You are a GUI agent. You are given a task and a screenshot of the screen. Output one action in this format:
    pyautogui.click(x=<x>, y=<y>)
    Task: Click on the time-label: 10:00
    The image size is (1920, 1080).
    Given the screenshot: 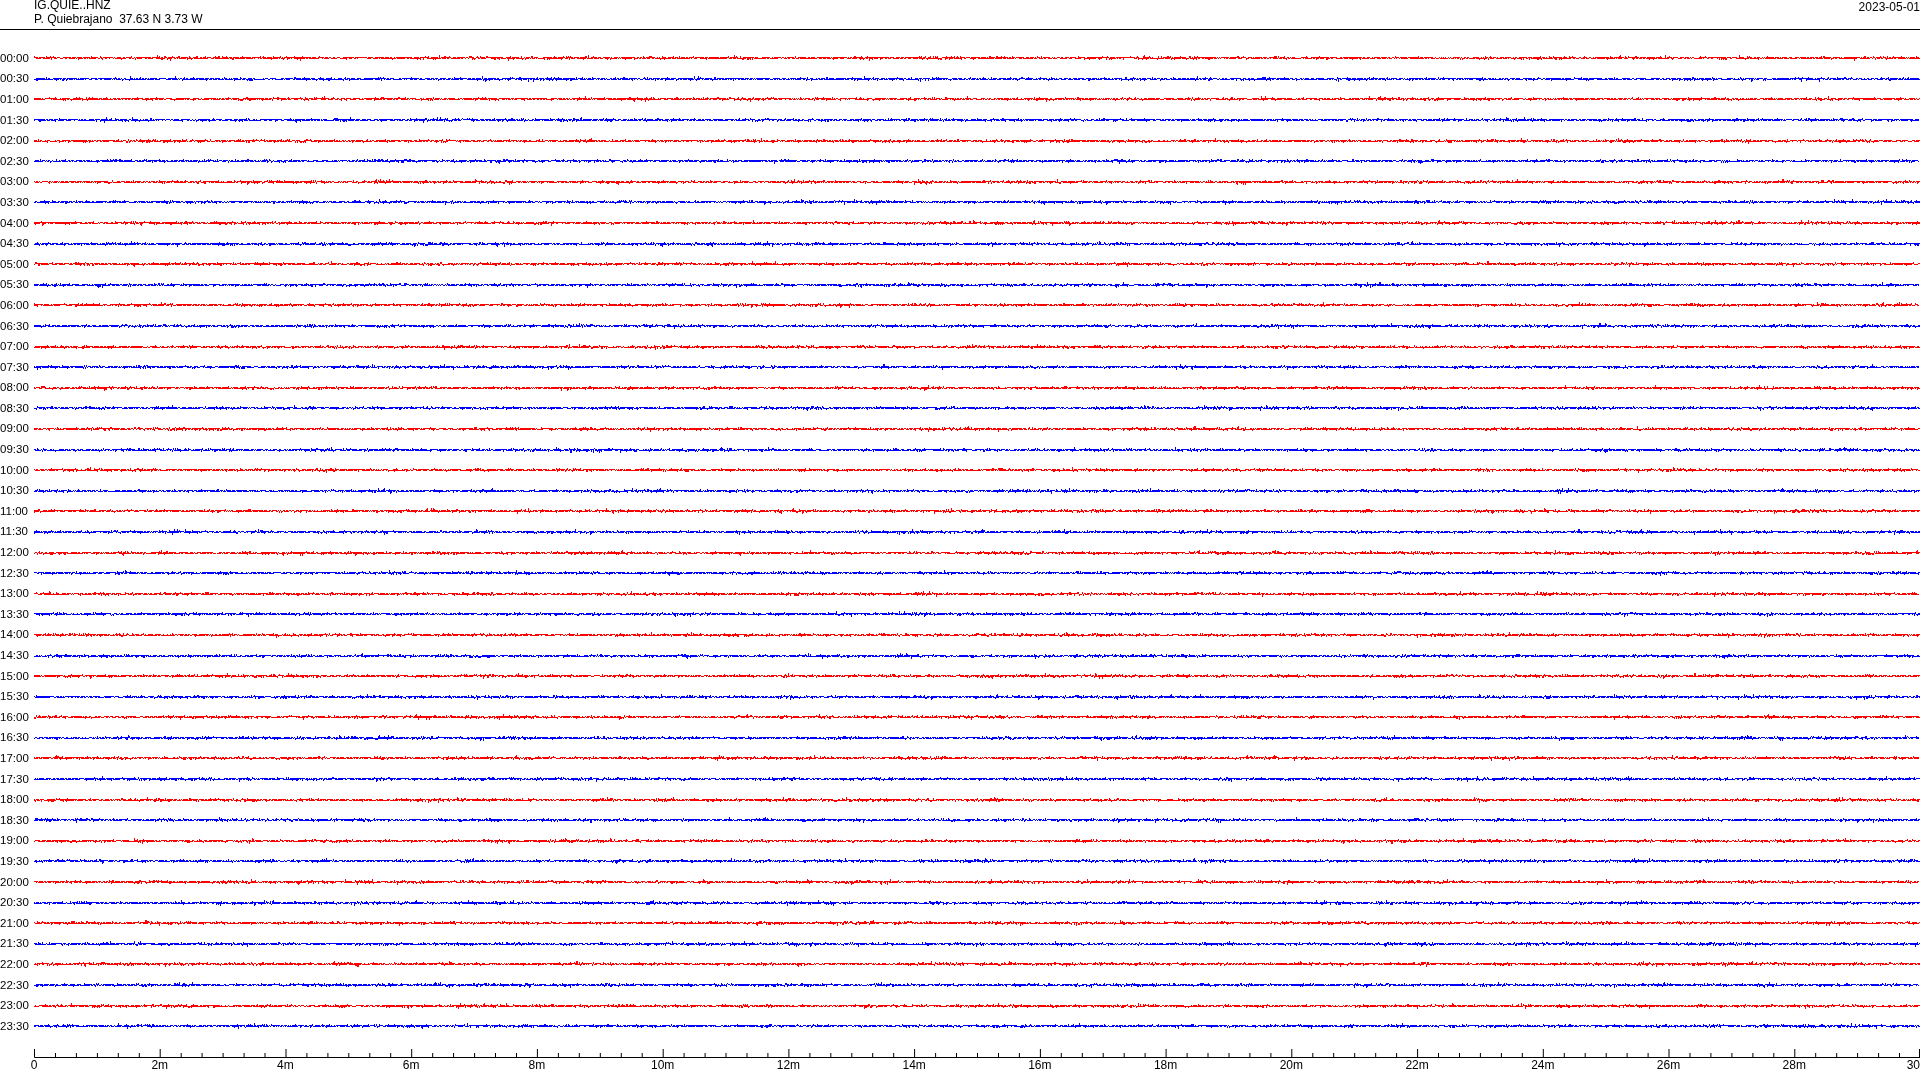 What is the action you would take?
    pyautogui.click(x=15, y=470)
    